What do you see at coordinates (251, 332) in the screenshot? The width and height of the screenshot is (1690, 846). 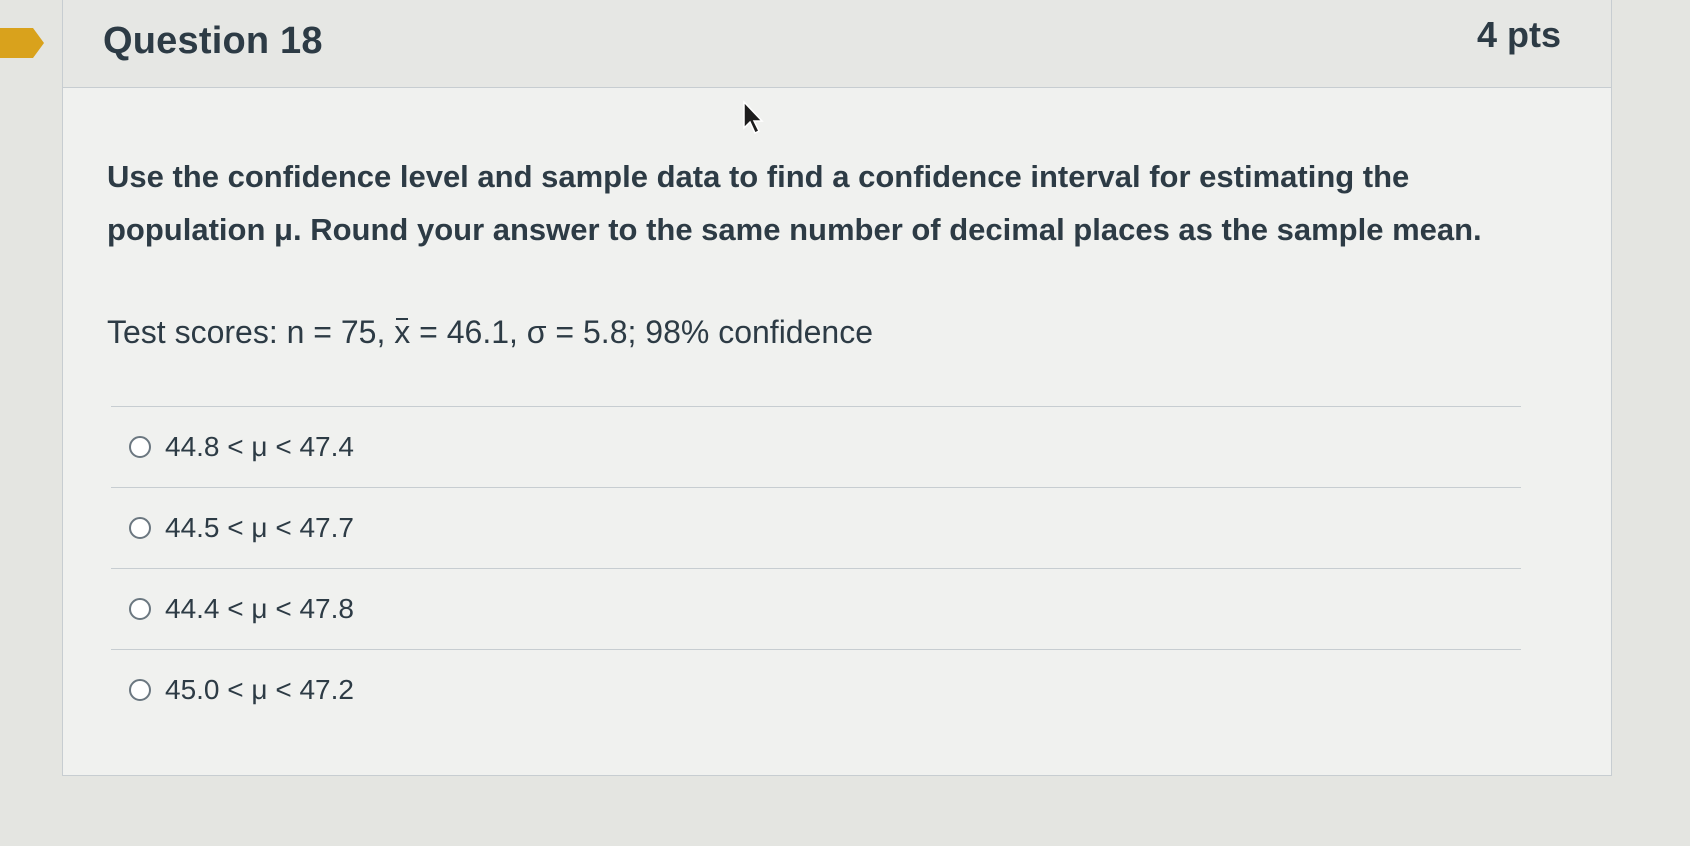 I see `given-data-prefix: Test scores: n = 75,` at bounding box center [251, 332].